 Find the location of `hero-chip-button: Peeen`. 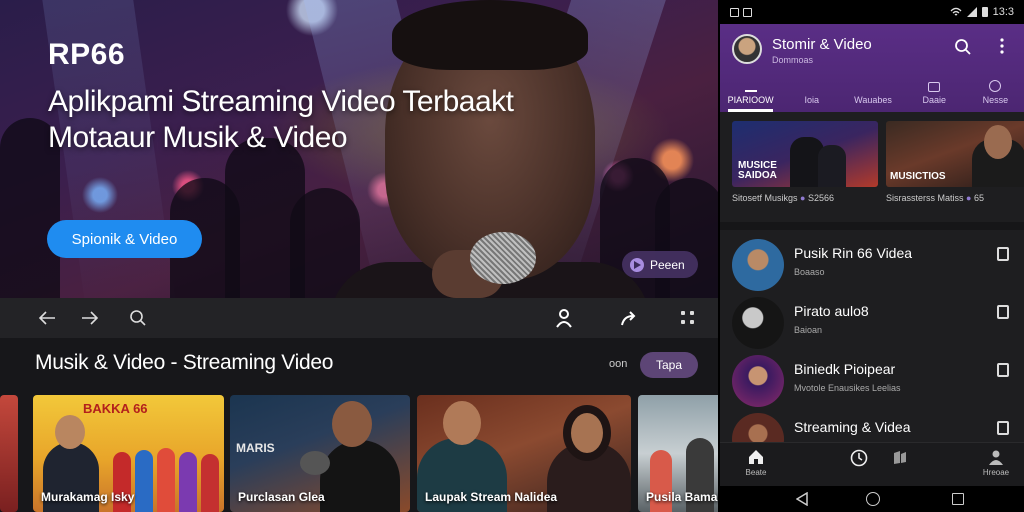

hero-chip-button: Peeen is located at coordinates (660, 264).